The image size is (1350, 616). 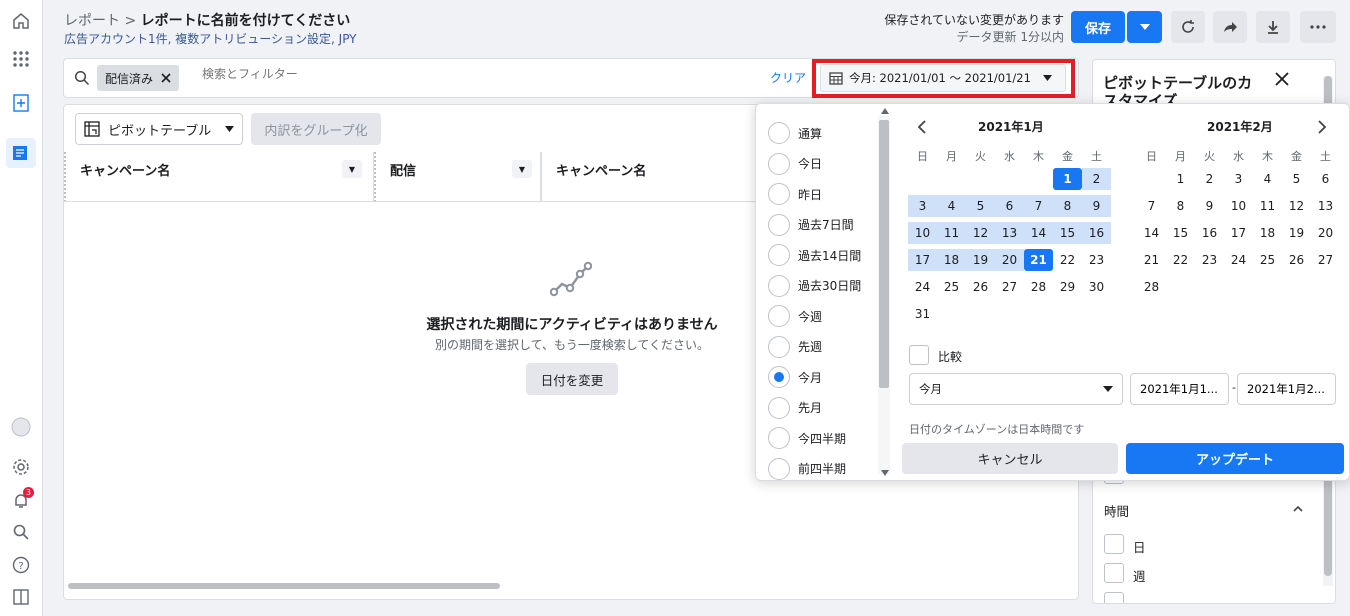 I want to click on refresh-button, so click(x=1188, y=27).